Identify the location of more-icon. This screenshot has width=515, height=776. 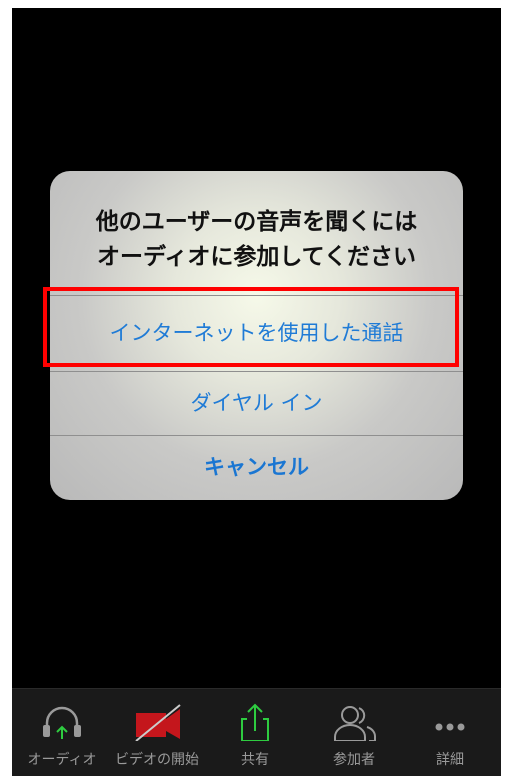
(450, 727).